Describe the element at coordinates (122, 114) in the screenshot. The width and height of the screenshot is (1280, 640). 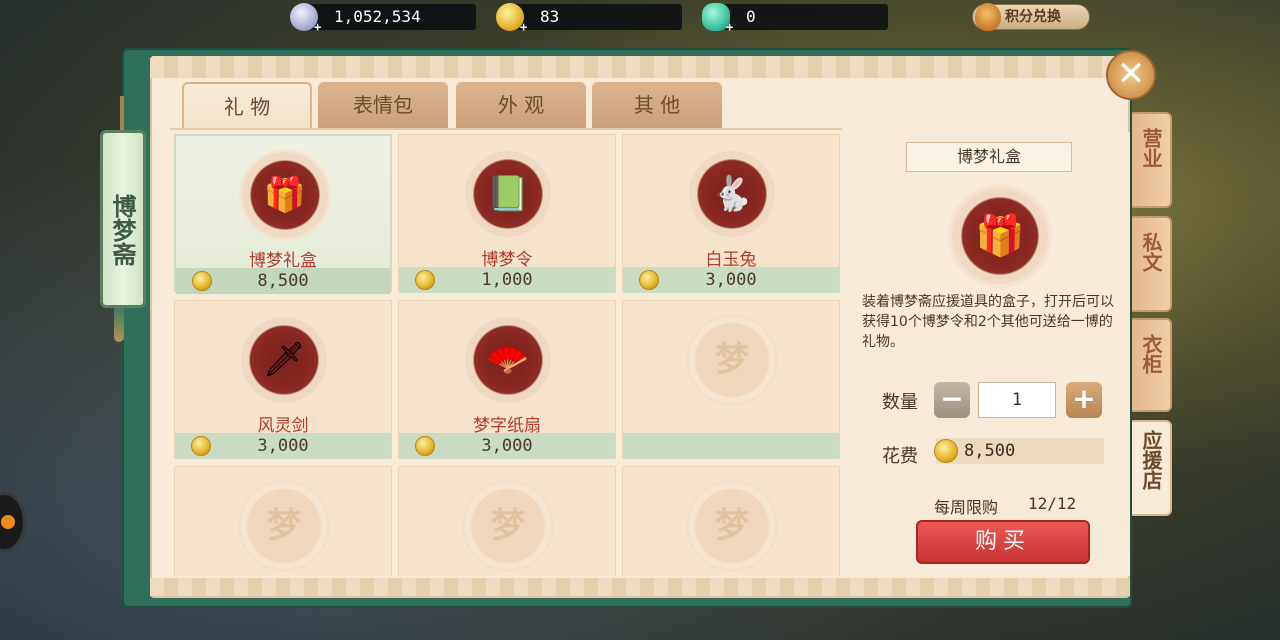
I see `sign-string` at that location.